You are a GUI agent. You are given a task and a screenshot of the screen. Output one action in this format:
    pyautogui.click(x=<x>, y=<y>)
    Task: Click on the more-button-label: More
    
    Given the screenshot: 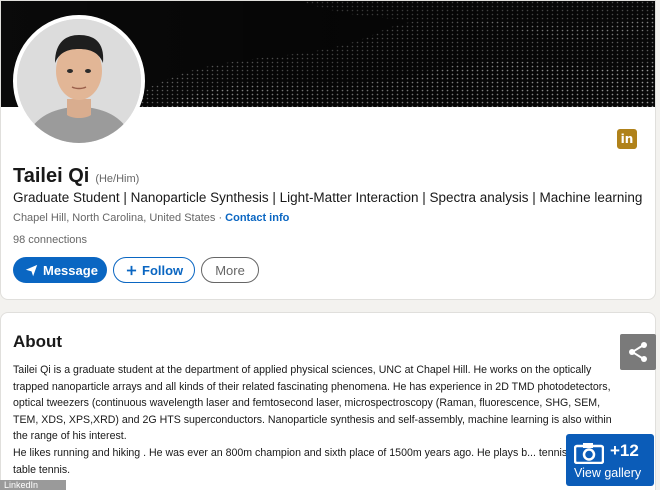 What is the action you would take?
    pyautogui.click(x=230, y=270)
    